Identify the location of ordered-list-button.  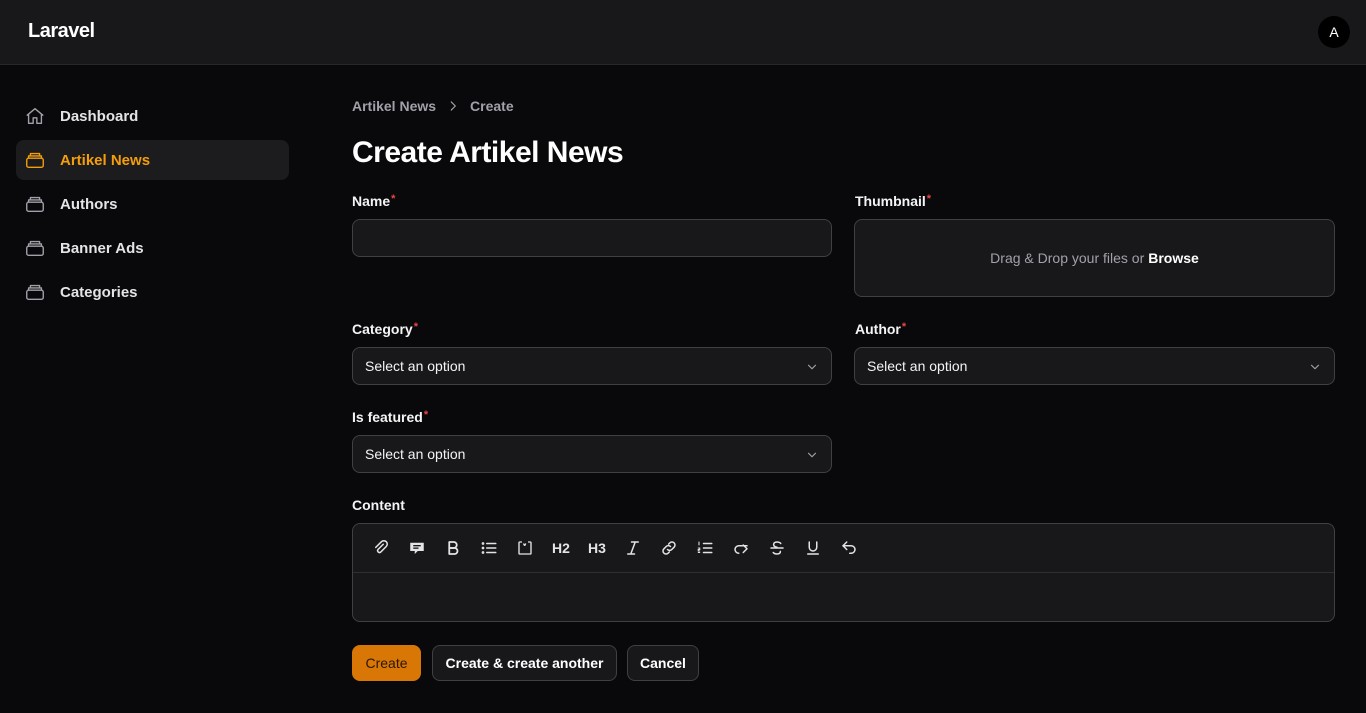
(705, 548).